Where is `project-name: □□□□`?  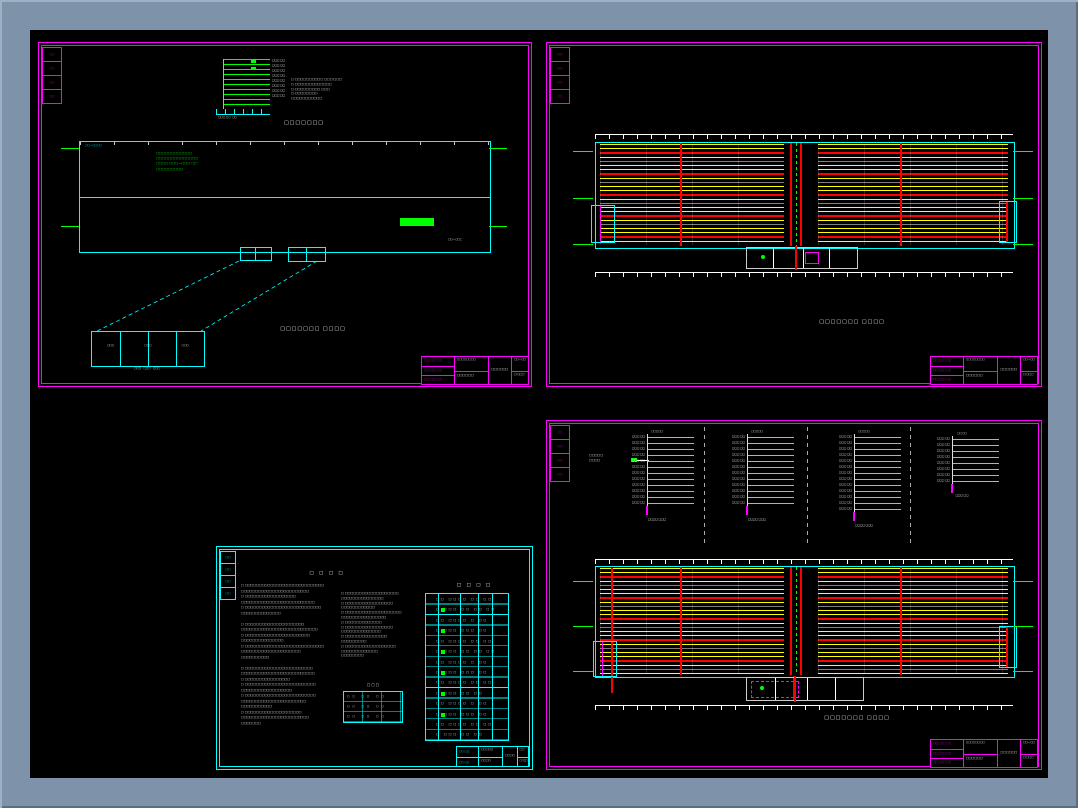 project-name: □□□□ is located at coordinates (491, 761).